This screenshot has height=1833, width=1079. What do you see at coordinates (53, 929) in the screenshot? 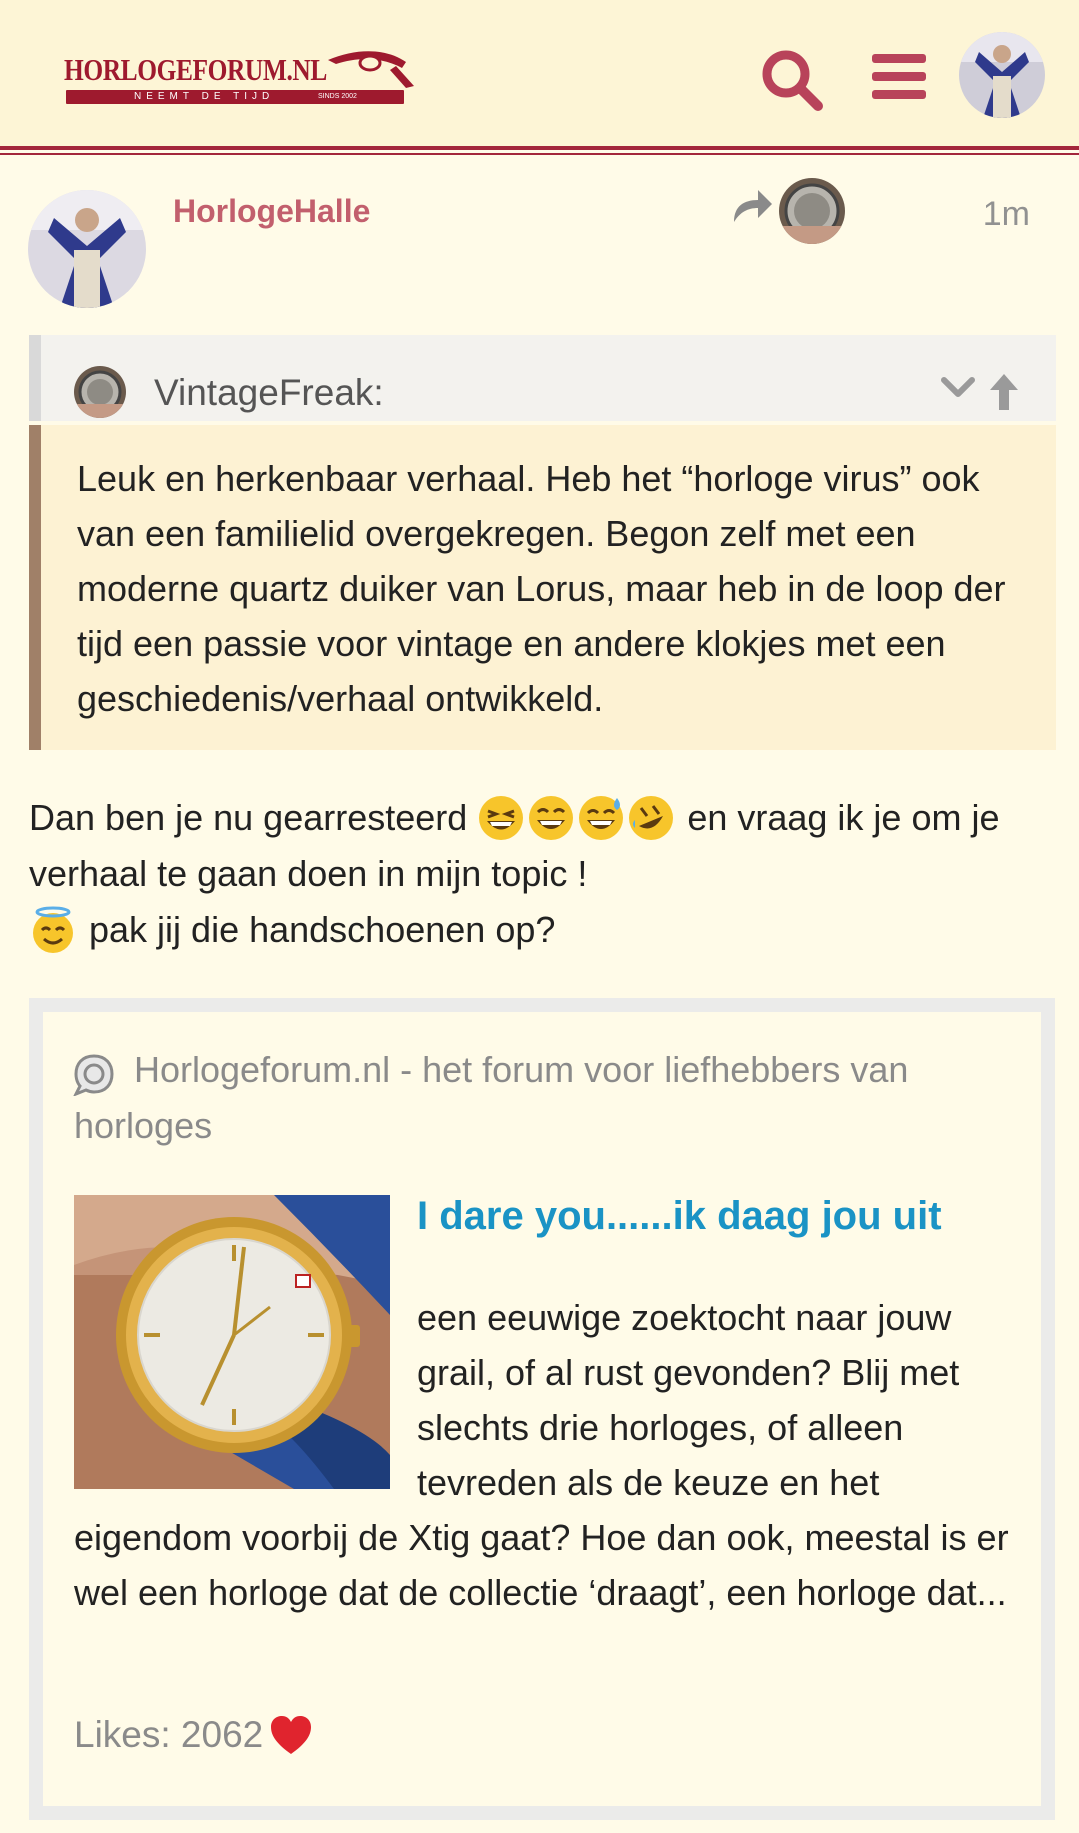
I see `smiling-face-with-halo-emoji` at bounding box center [53, 929].